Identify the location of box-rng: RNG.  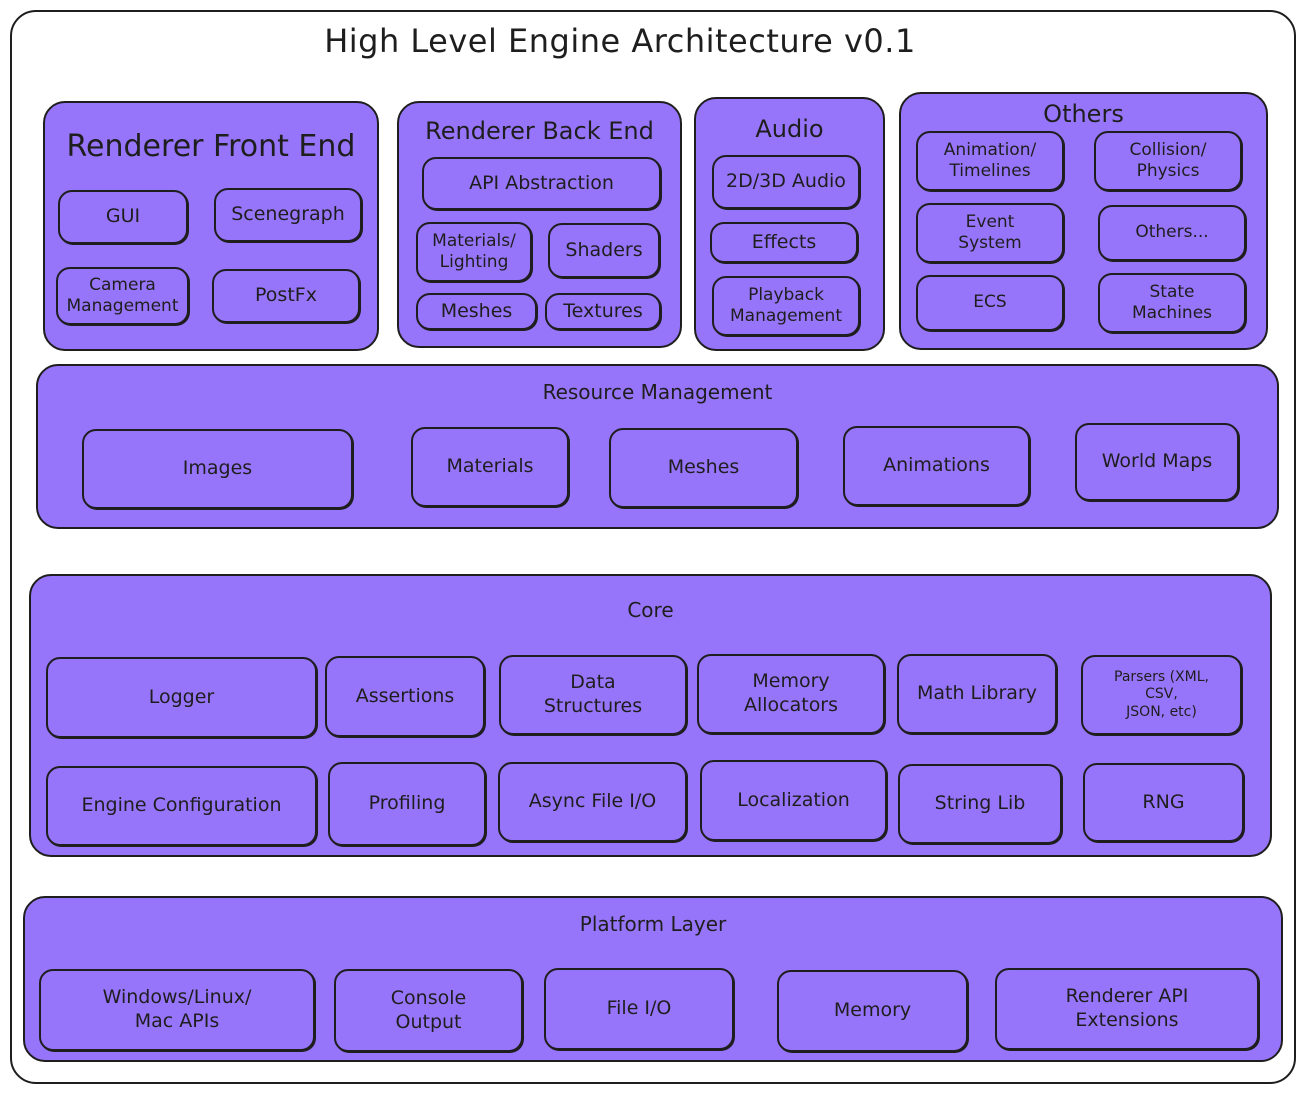
(1163, 802).